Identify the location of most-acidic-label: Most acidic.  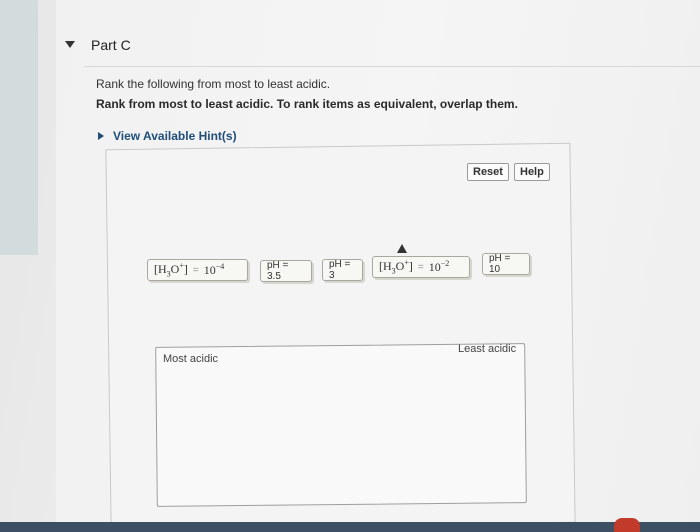
(191, 359).